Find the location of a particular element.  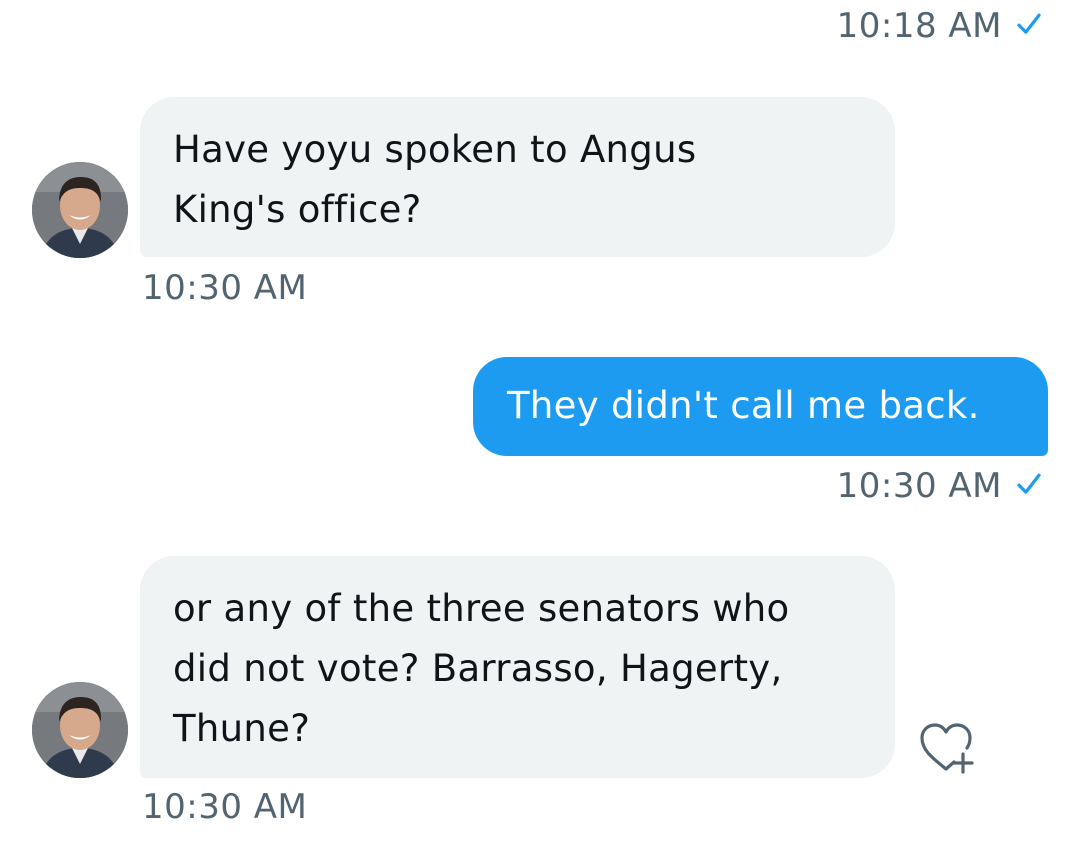

message-timestamp: 10:18 AM is located at coordinates (940, 26).